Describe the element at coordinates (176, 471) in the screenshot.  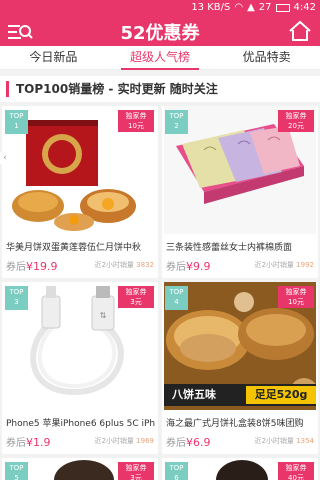
I see `rank-badge: TOP 6` at that location.